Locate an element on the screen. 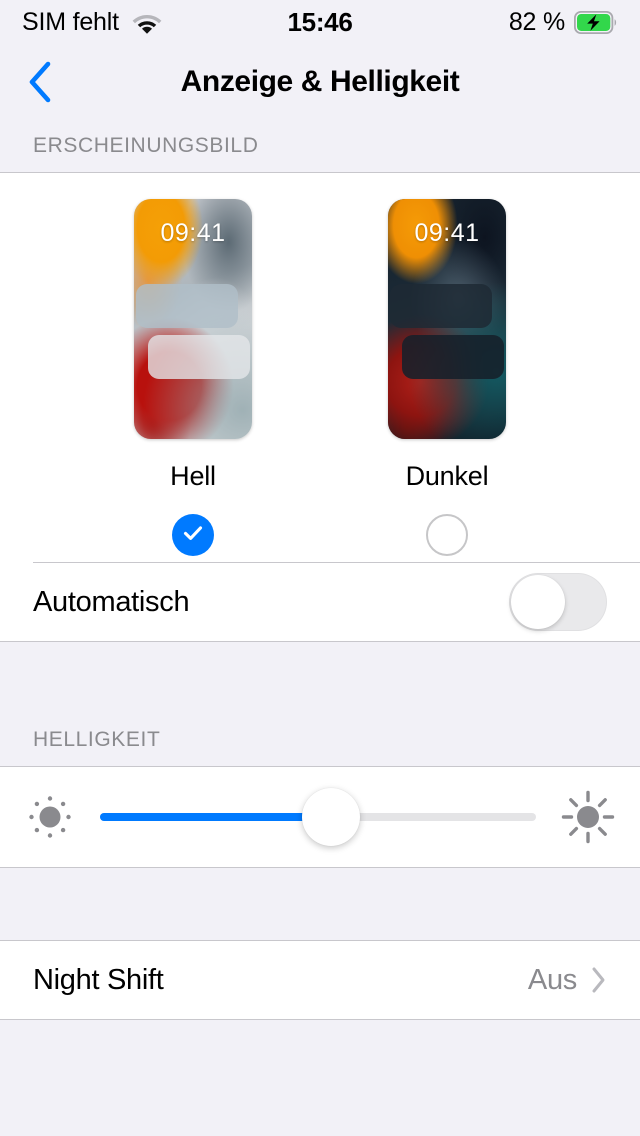 The height and width of the screenshot is (1136, 640). appearance-label-light: Hell is located at coordinates (193, 476).